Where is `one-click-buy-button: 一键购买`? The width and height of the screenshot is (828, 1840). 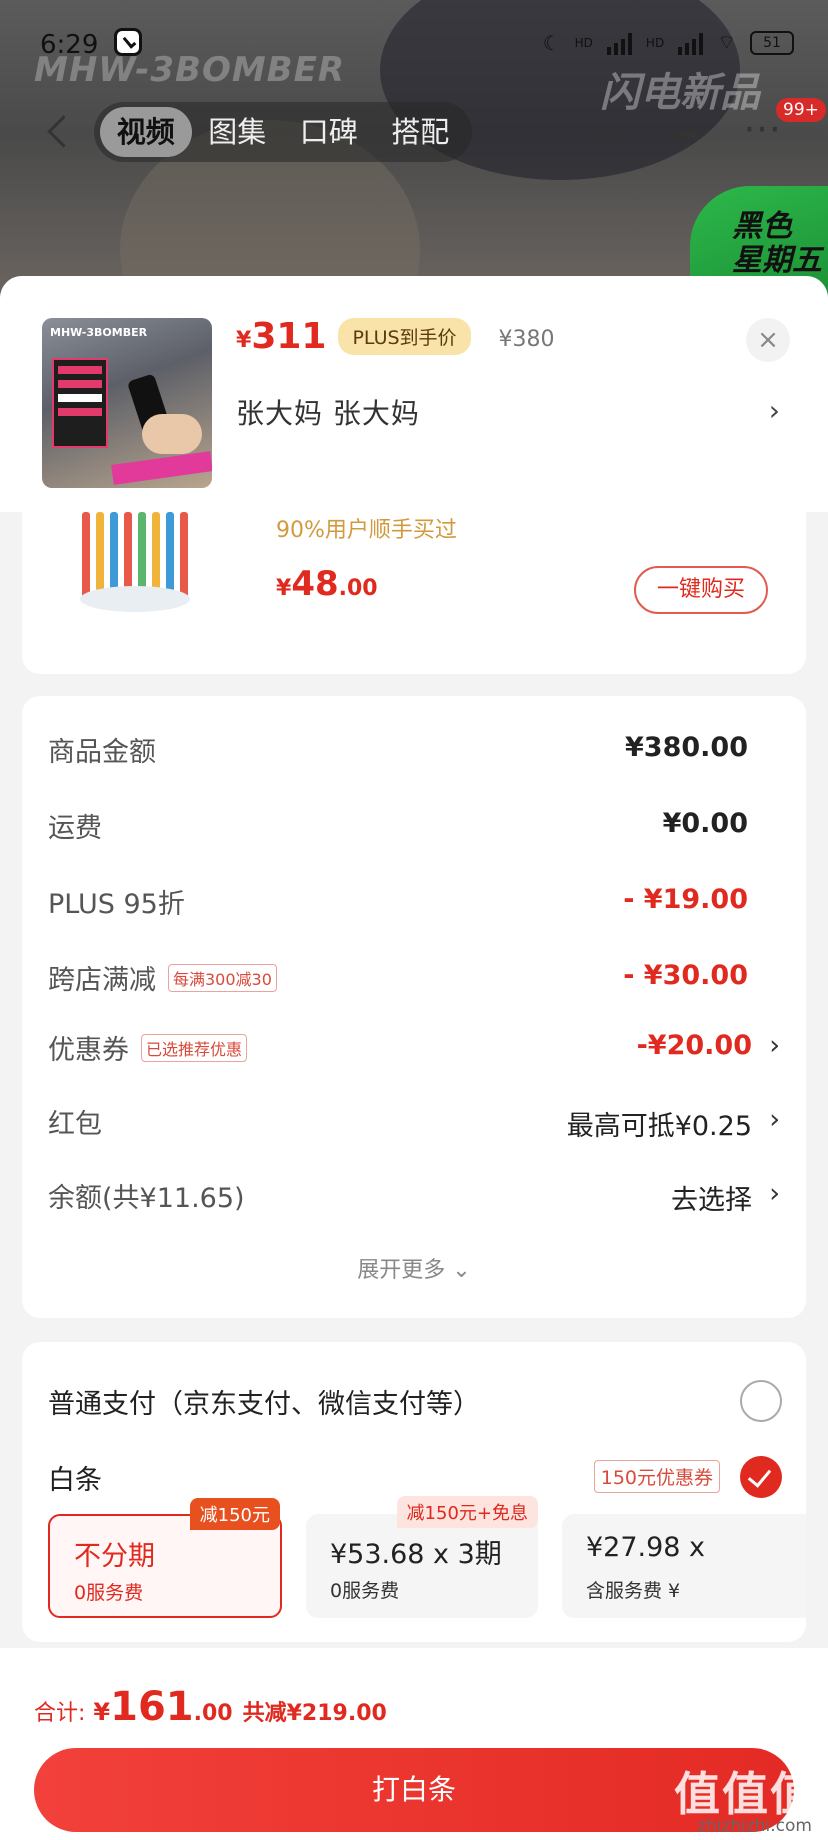 one-click-buy-button: 一键购买 is located at coordinates (701, 590).